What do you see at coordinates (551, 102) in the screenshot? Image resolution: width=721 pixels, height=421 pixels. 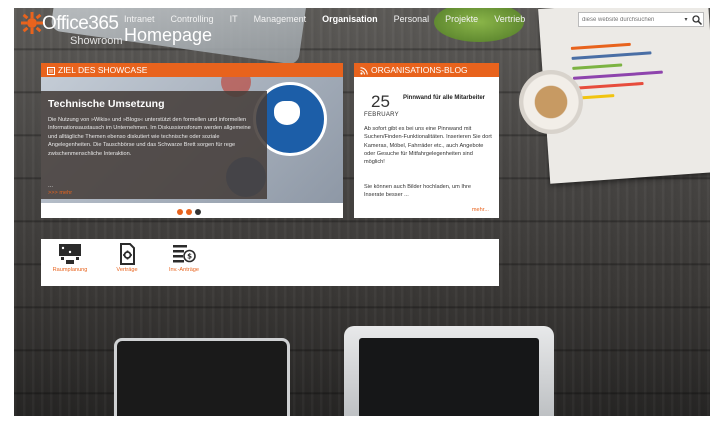 I see `coffee-cup-decoration` at bounding box center [551, 102].